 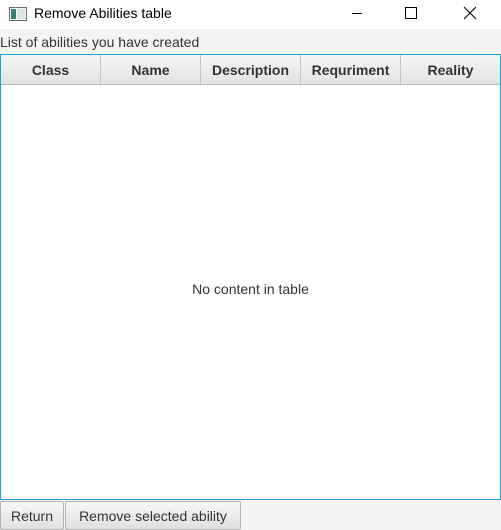 I want to click on close-button, so click(x=470, y=14).